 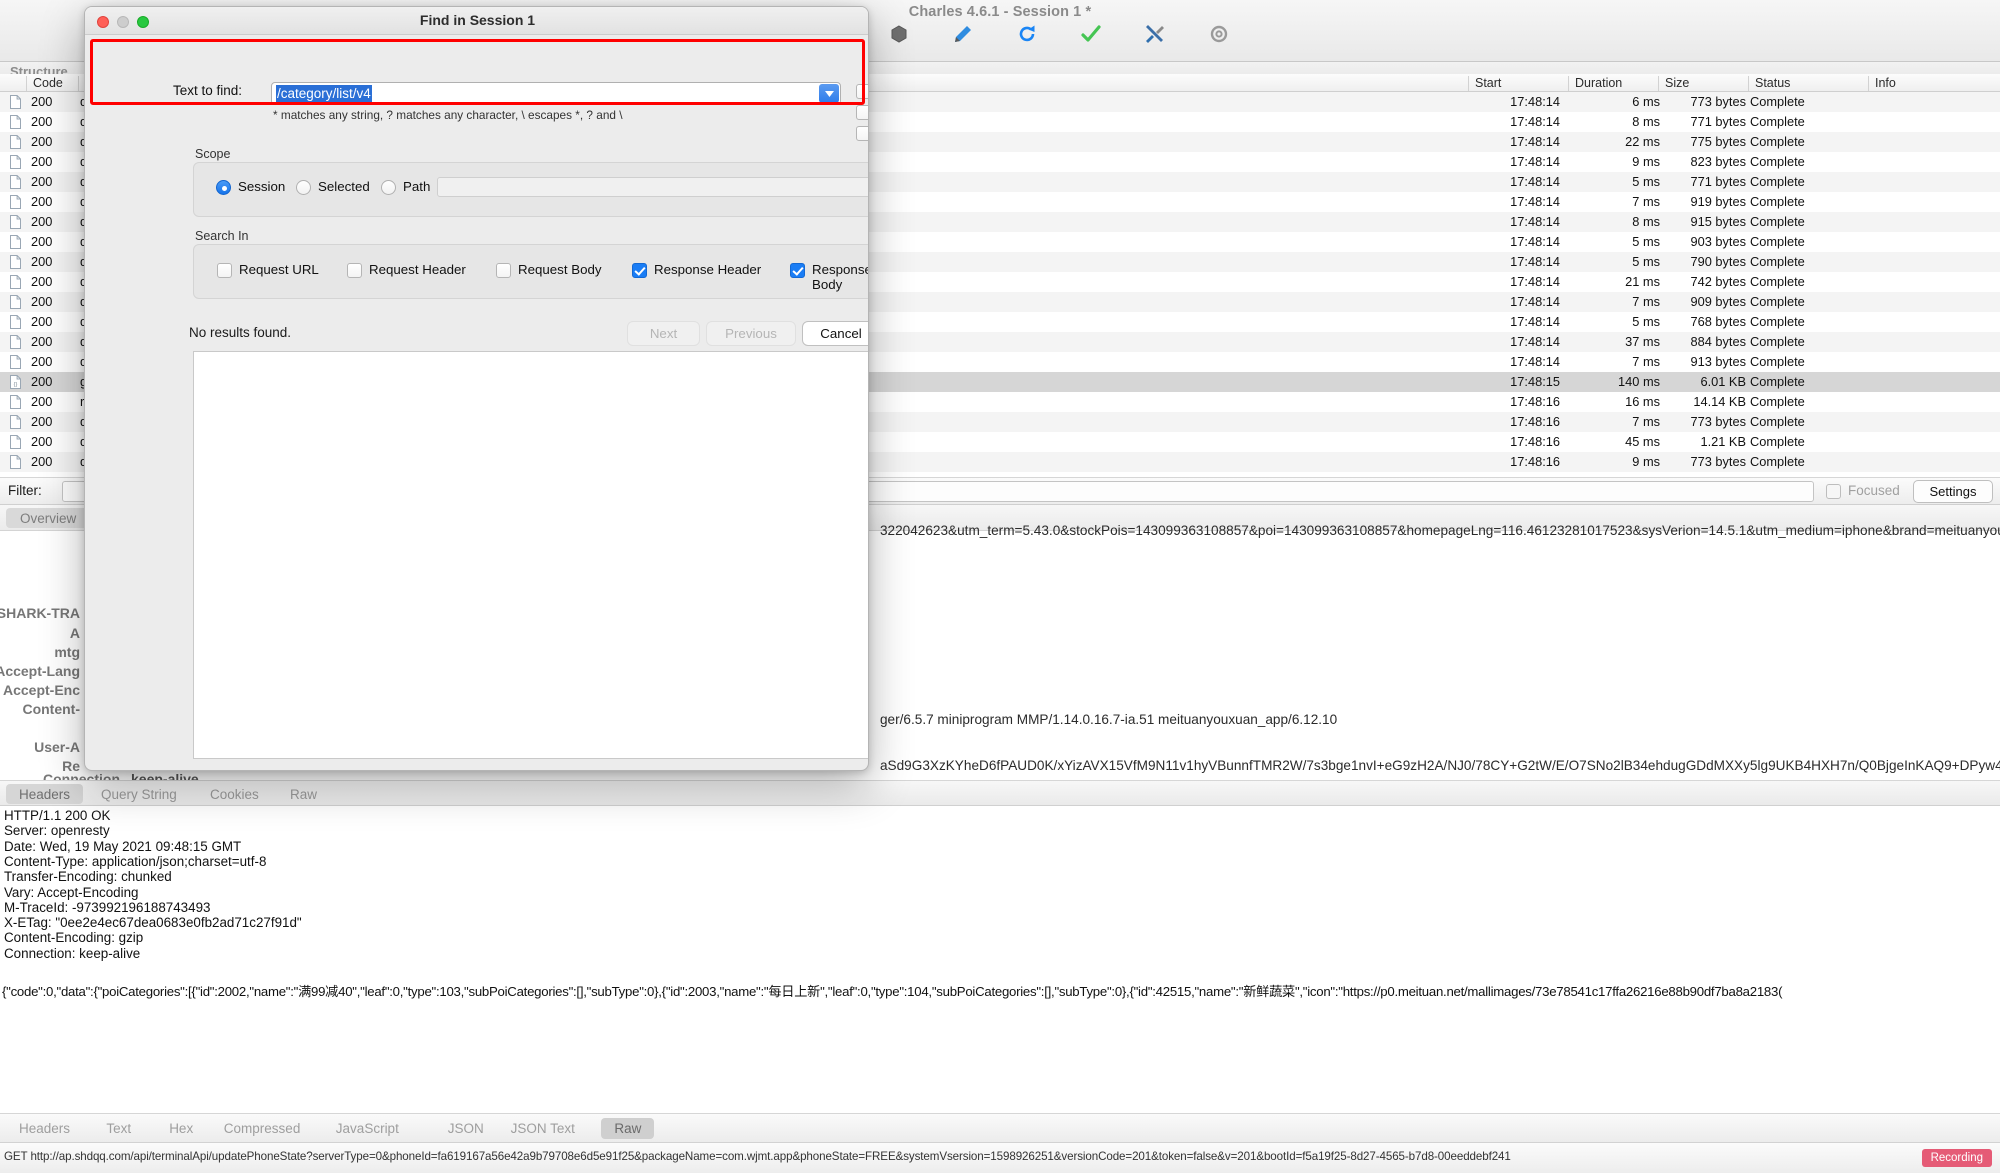 I want to click on scope-path-input, so click(x=652, y=187).